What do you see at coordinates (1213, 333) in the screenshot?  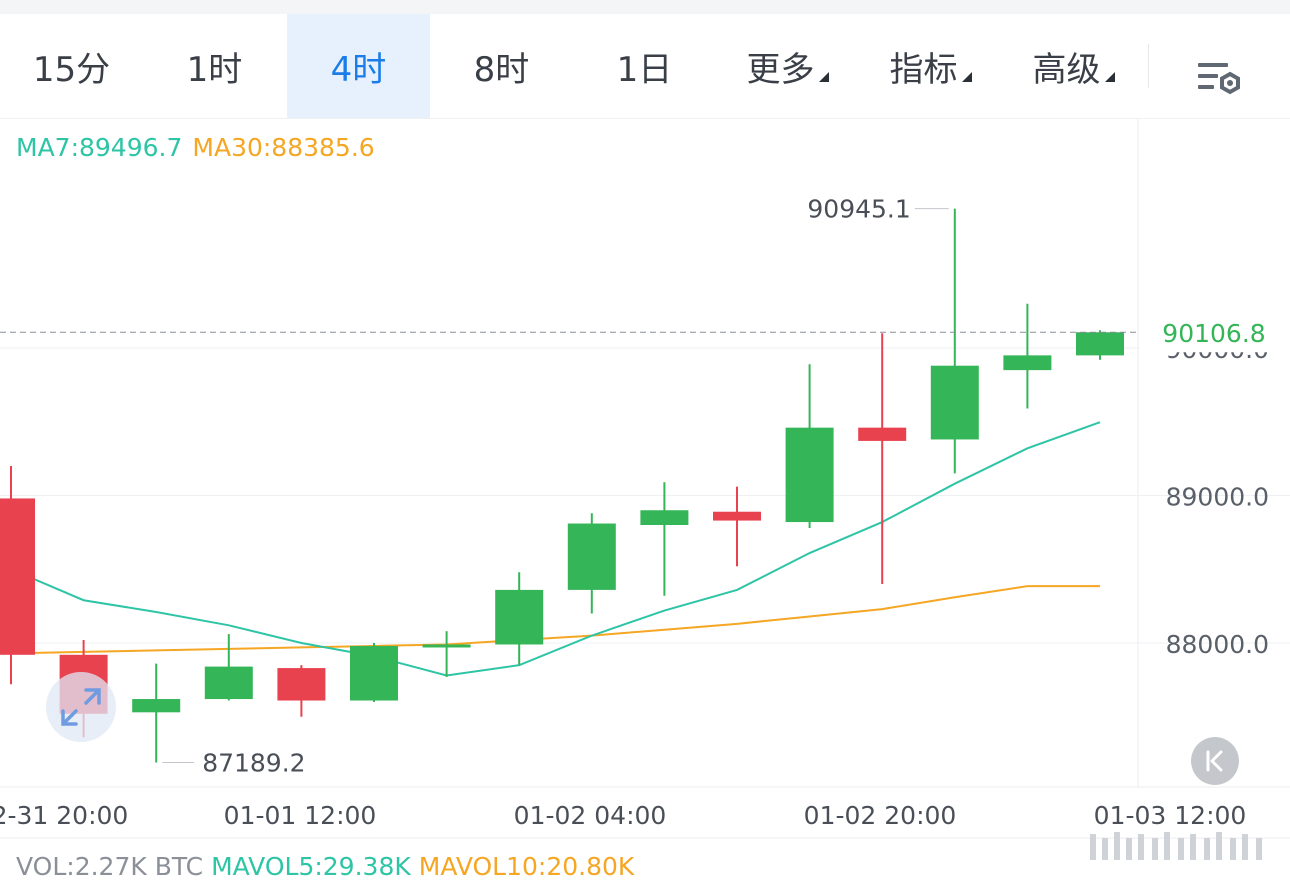 I see `current-price-label: 90106.8` at bounding box center [1213, 333].